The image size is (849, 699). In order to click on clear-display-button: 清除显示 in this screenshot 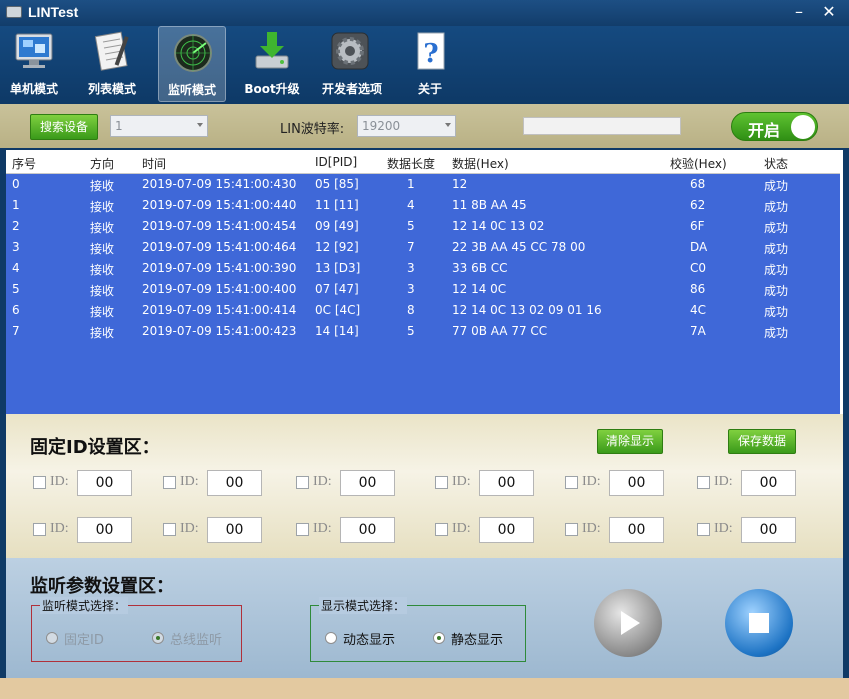, I will do `click(630, 441)`.